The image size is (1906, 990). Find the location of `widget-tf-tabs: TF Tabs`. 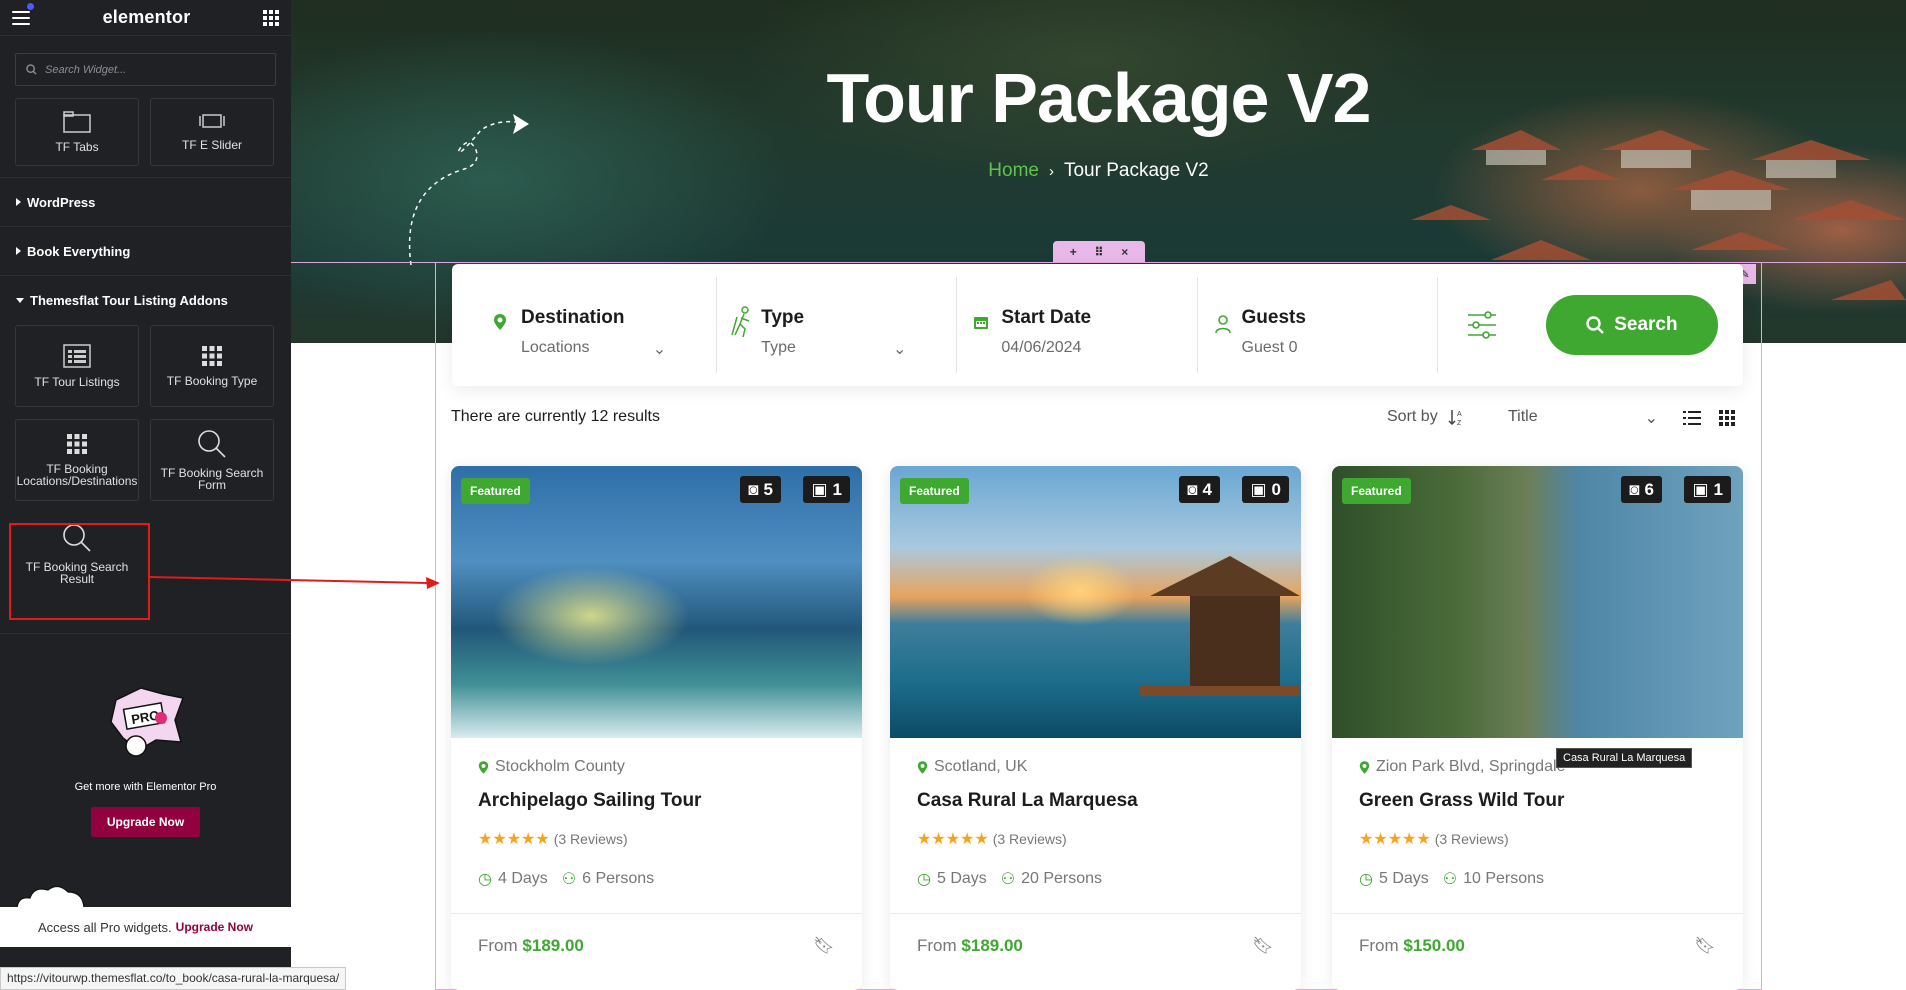

widget-tf-tabs: TF Tabs is located at coordinates (77, 132).